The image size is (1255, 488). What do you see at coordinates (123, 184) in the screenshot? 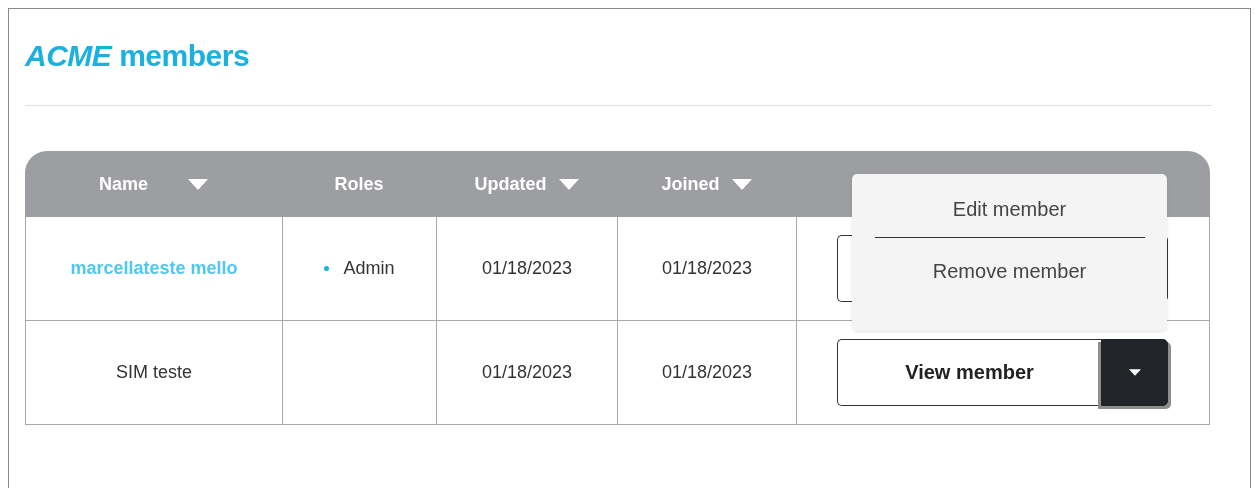
I see `column-label: Name` at bounding box center [123, 184].